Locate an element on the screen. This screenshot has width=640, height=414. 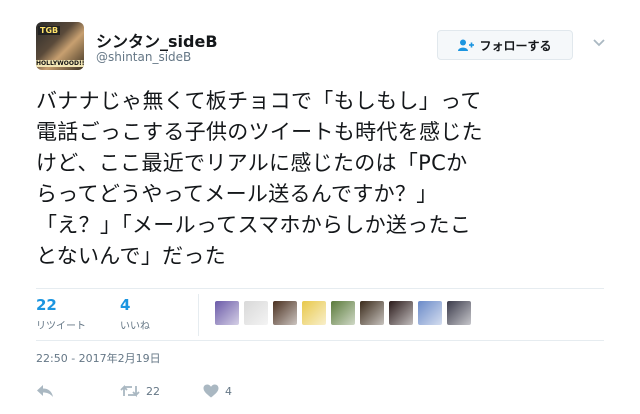
retweet-count-stat: 22 is located at coordinates (46, 305).